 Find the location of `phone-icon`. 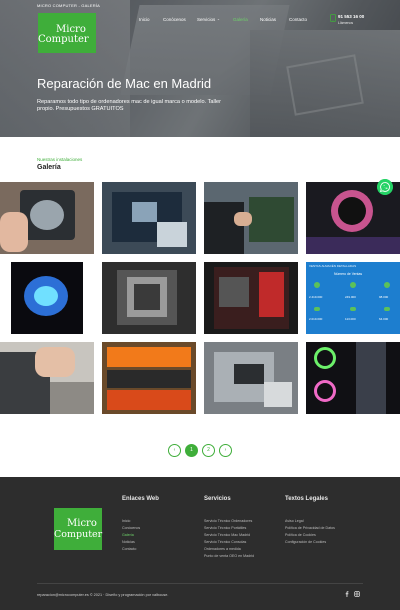

phone-icon is located at coordinates (333, 18).